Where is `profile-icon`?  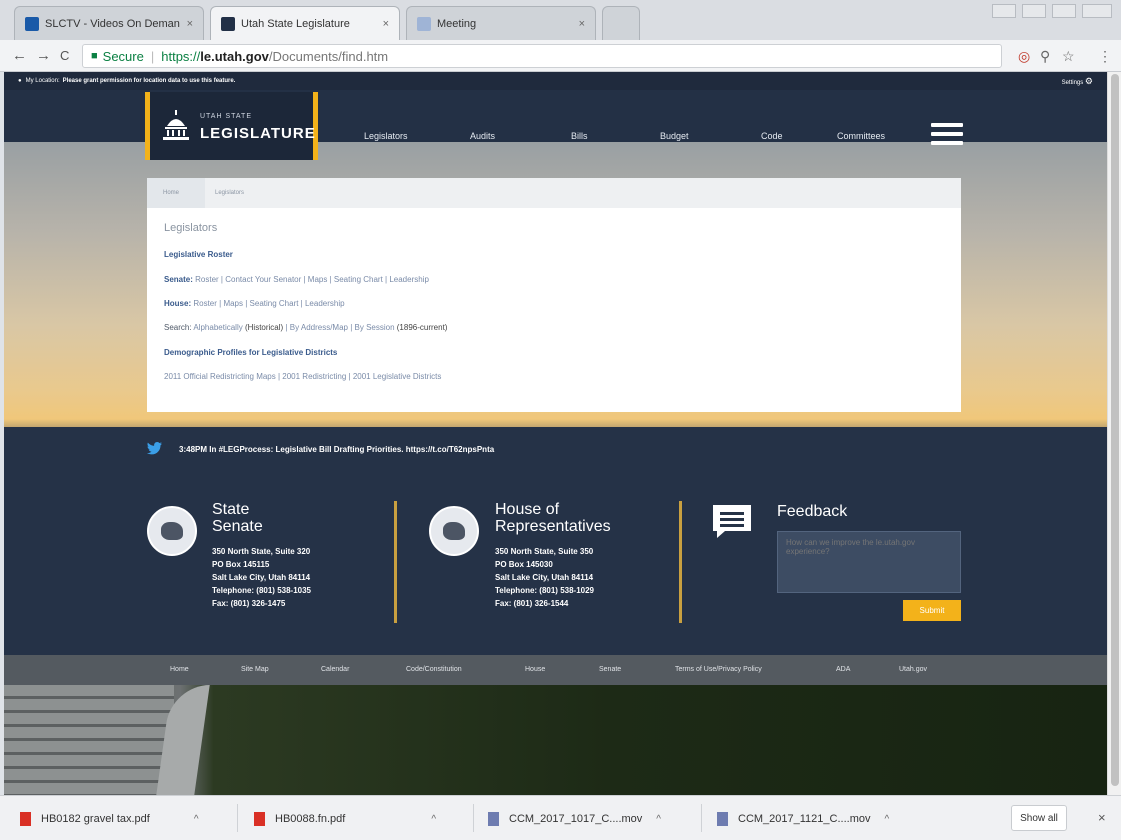 profile-icon is located at coordinates (1004, 11).